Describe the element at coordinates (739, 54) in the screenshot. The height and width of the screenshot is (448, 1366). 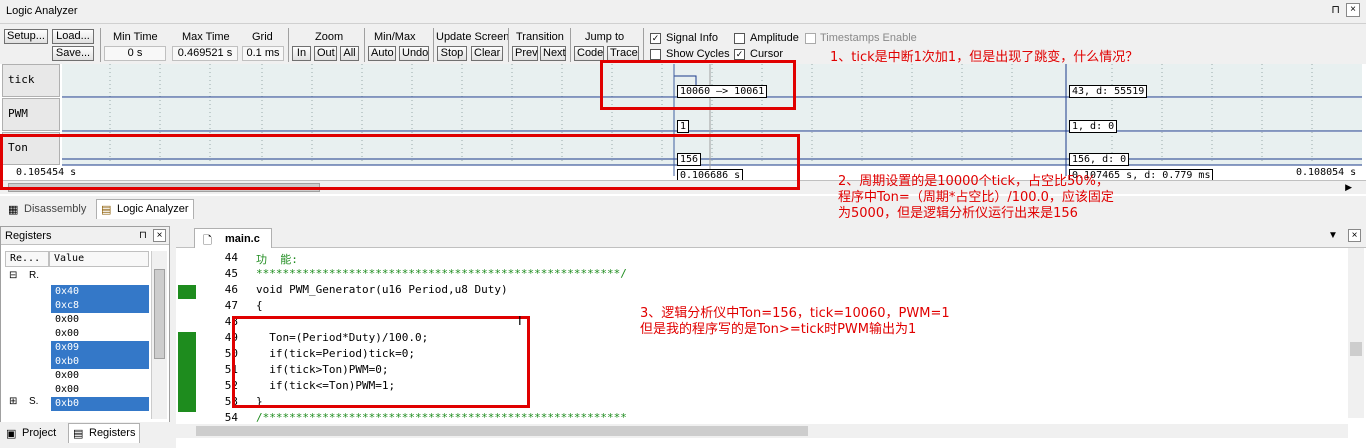
I see `cursor-checkbox: ✓` at that location.